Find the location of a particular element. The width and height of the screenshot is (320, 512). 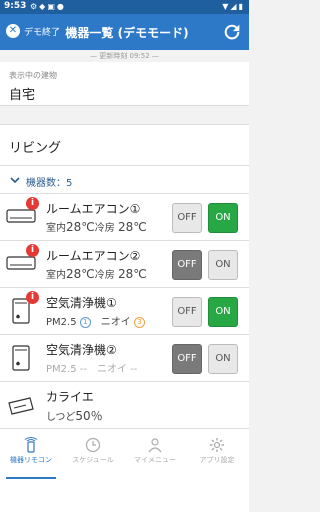

remote-icon is located at coordinates (31, 445).